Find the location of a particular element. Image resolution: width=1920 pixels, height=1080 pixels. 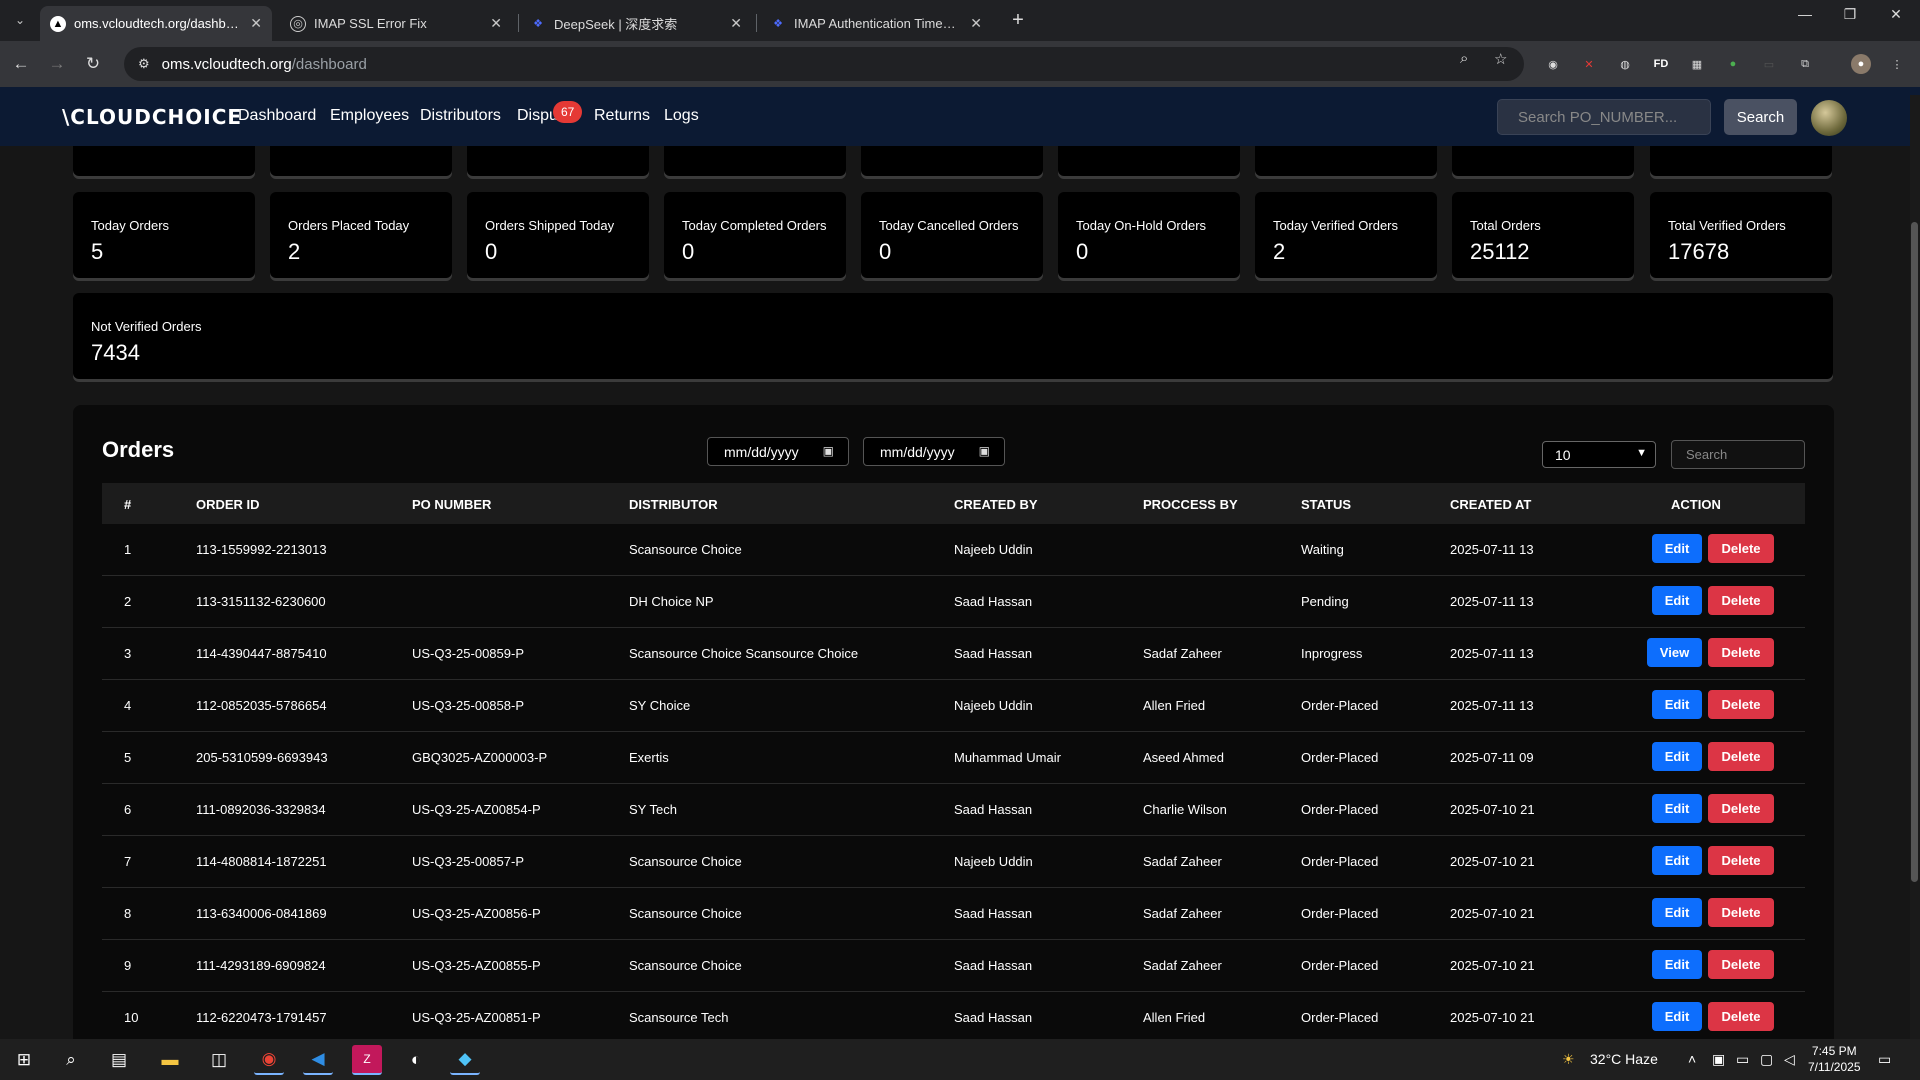

task-view-icon: ▤ is located at coordinates (119, 1060).